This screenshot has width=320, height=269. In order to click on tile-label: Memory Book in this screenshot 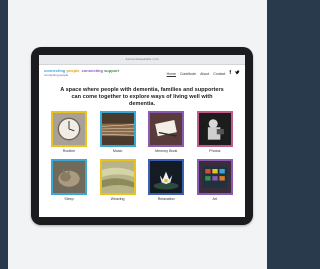, I will do `click(166, 151)`.